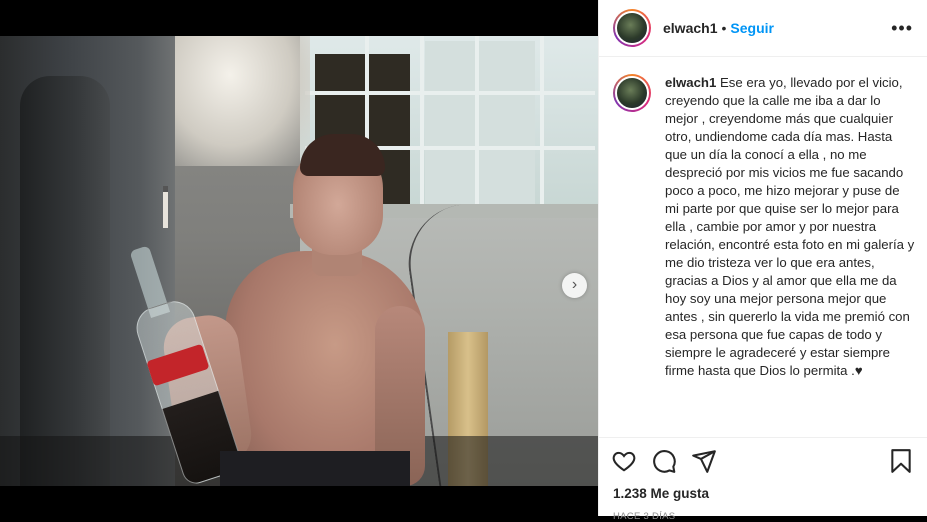 The image size is (927, 522). I want to click on carousel-next-button: ›, so click(574, 285).